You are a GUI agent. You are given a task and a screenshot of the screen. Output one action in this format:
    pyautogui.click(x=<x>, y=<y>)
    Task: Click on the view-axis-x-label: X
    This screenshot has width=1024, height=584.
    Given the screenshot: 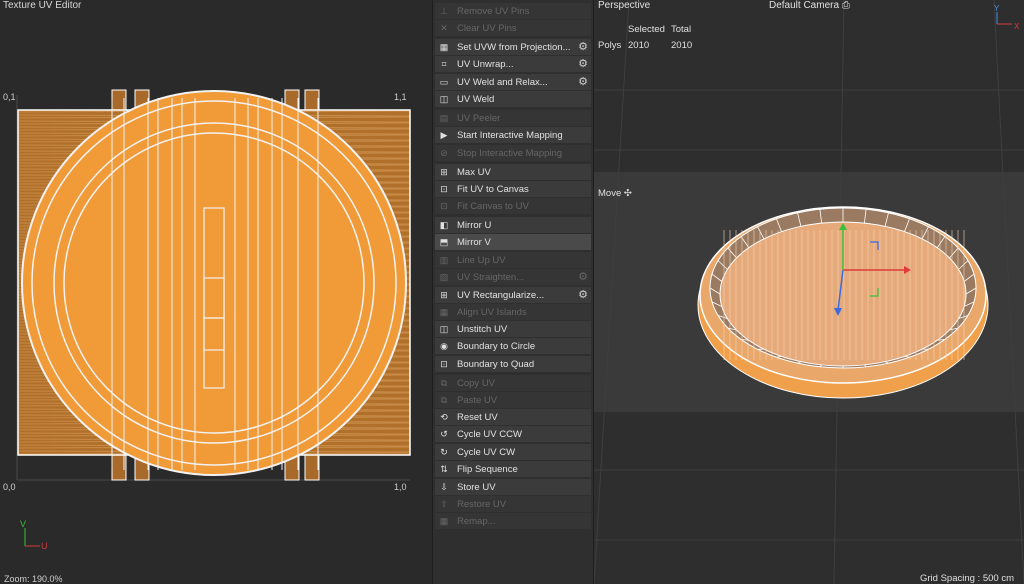 What is the action you would take?
    pyautogui.click(x=1017, y=26)
    